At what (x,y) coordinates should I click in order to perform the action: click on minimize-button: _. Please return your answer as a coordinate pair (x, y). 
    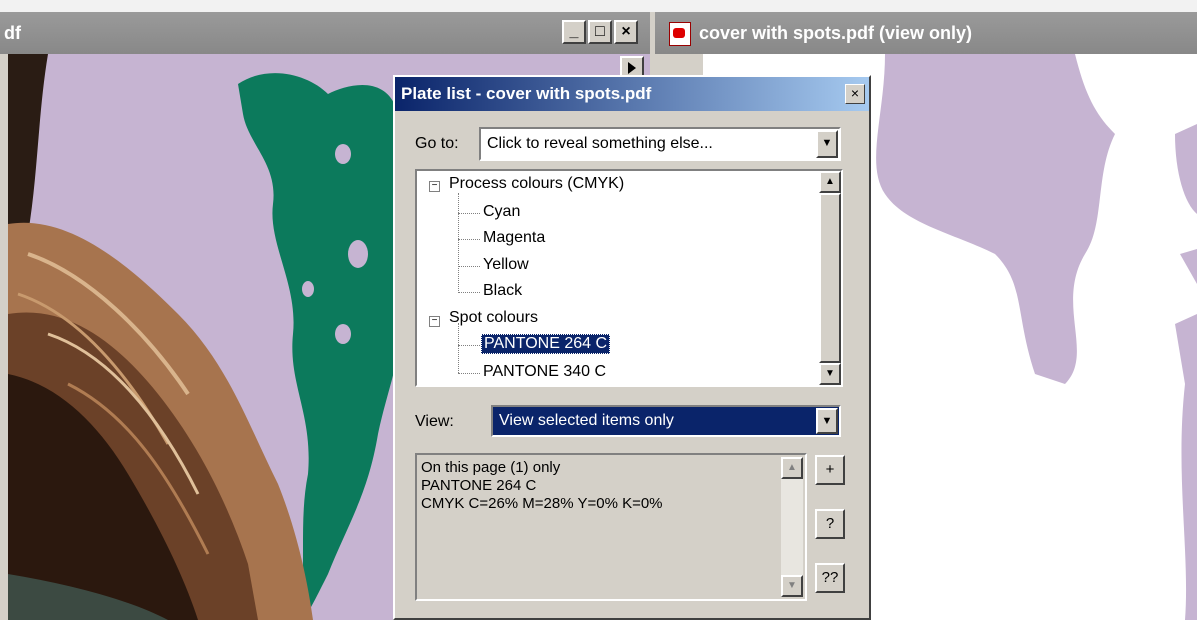
    Looking at the image, I should click on (574, 32).